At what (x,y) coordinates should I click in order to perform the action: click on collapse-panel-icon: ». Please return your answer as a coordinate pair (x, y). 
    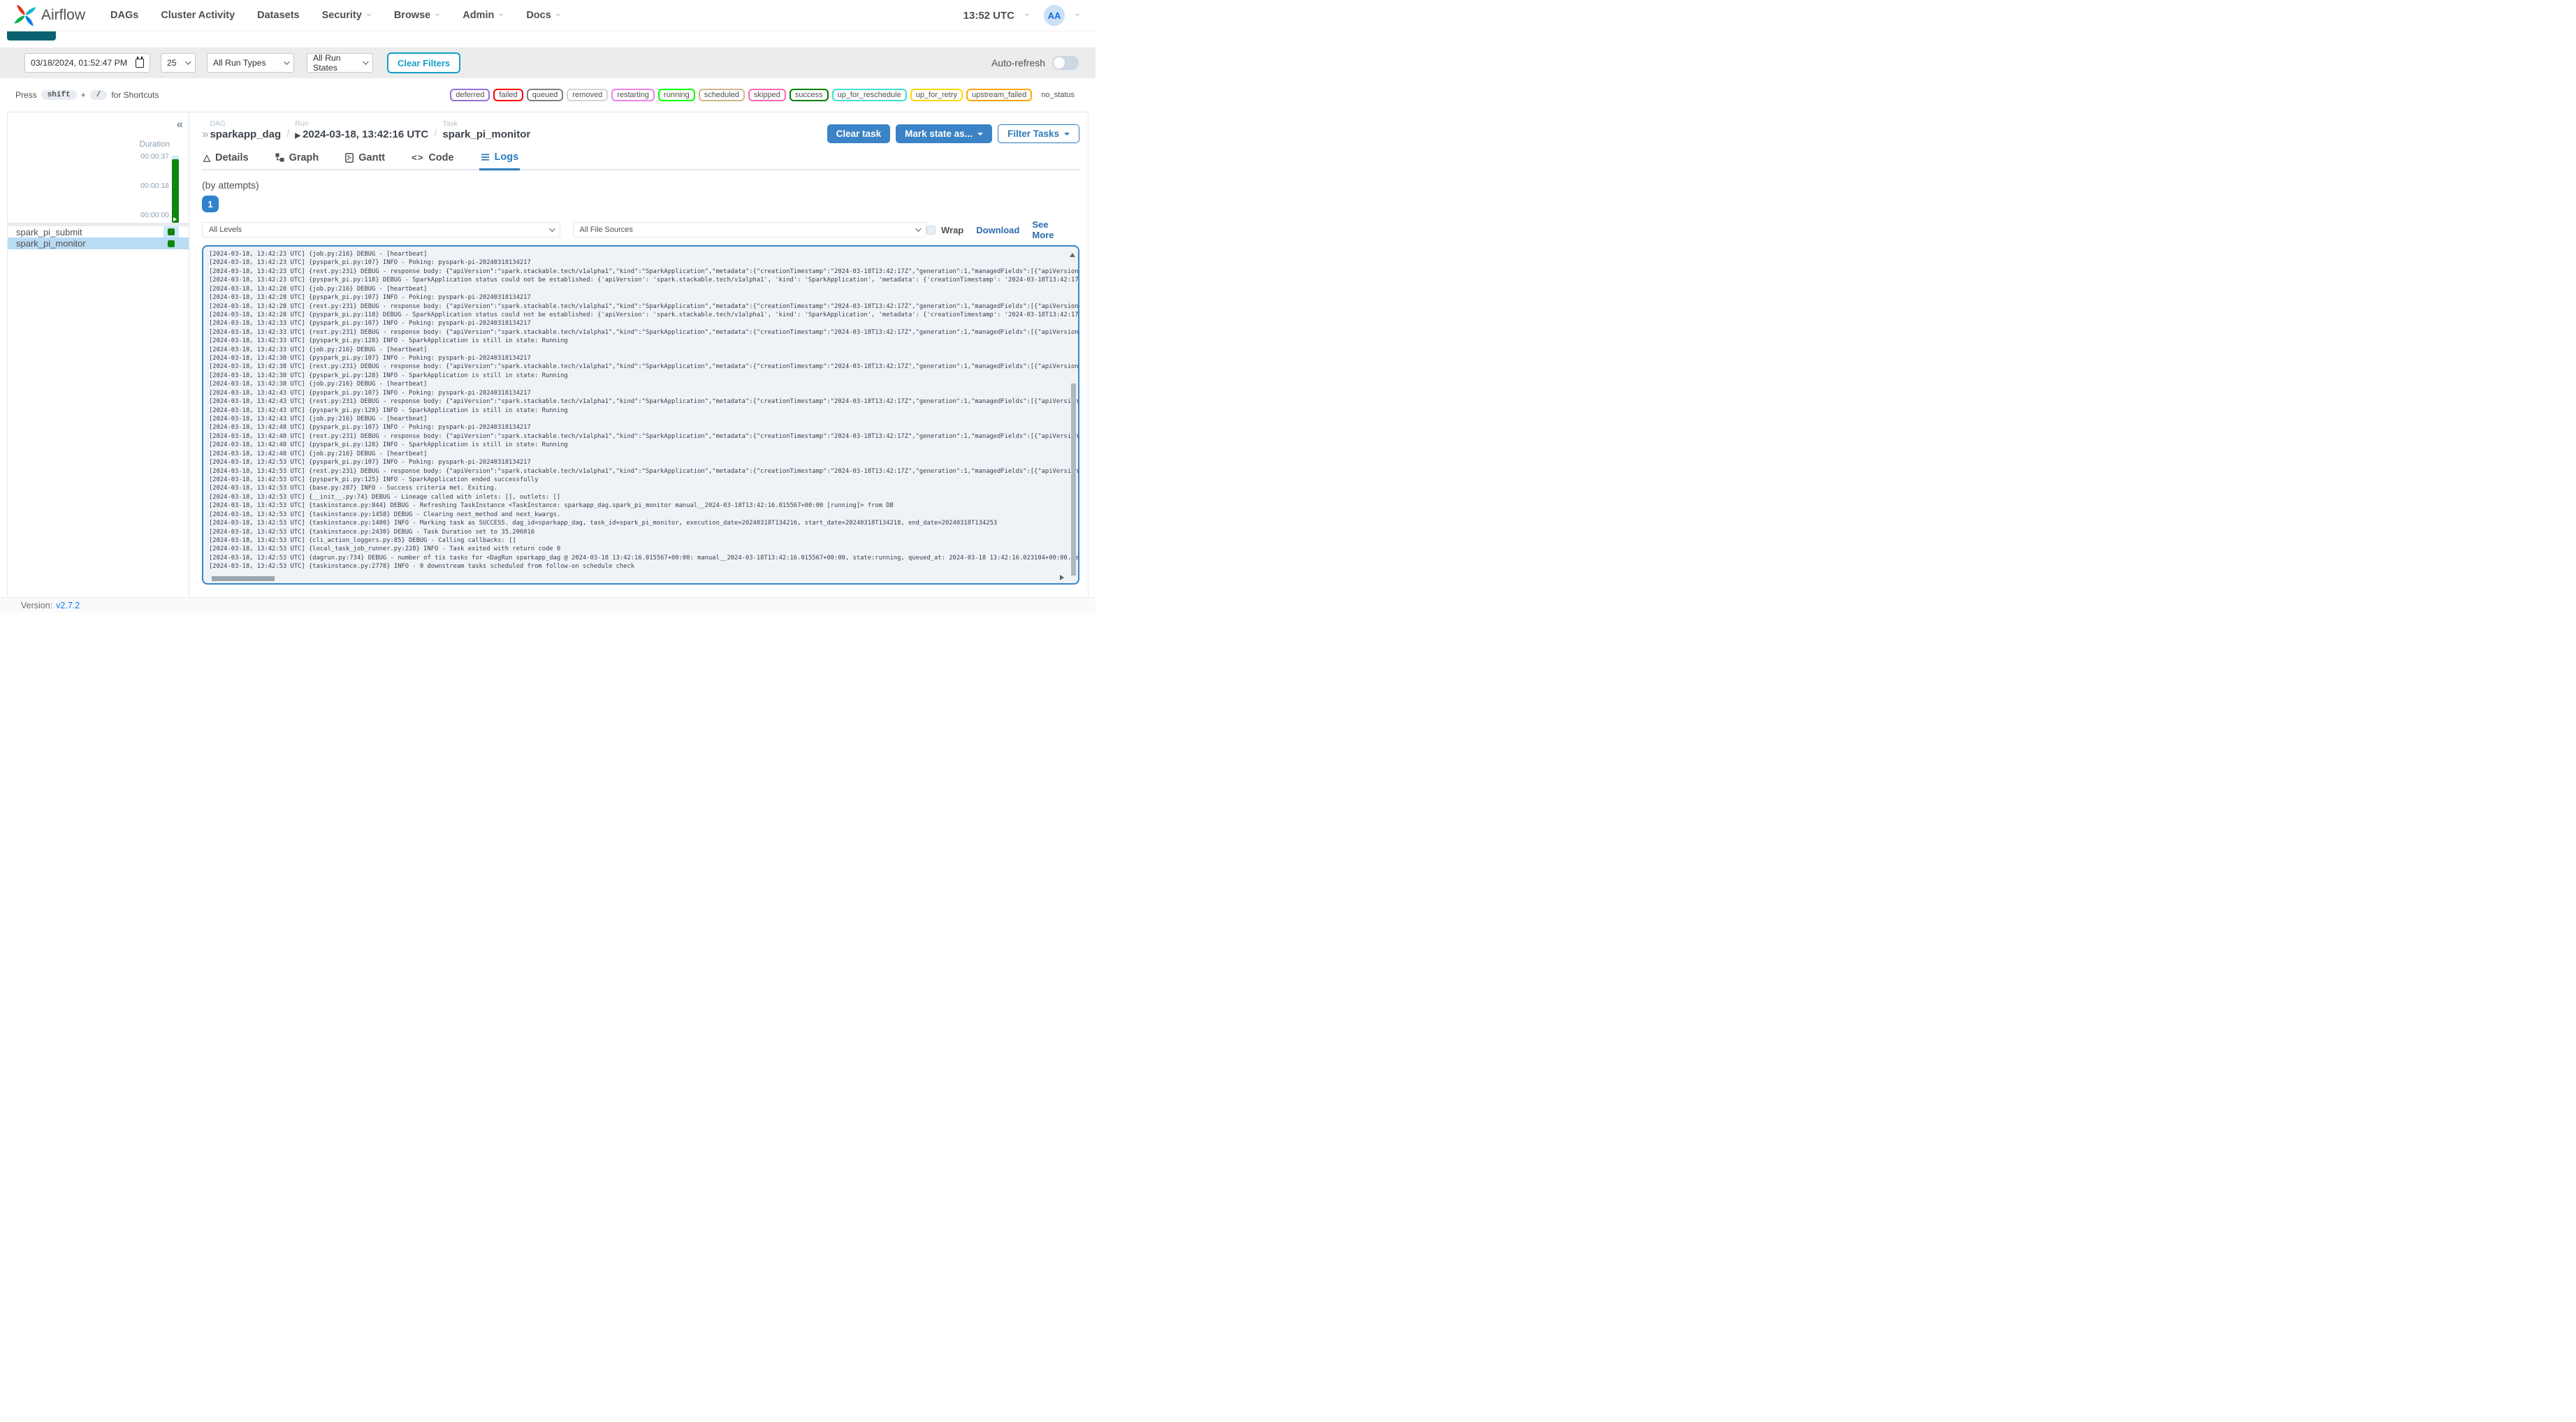
    Looking at the image, I should click on (205, 131).